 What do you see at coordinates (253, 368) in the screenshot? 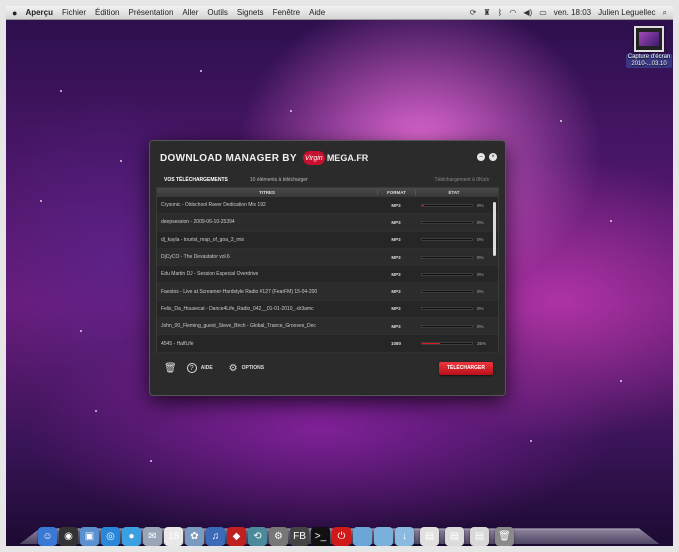
I see `options-label: OPTIONS` at bounding box center [253, 368].